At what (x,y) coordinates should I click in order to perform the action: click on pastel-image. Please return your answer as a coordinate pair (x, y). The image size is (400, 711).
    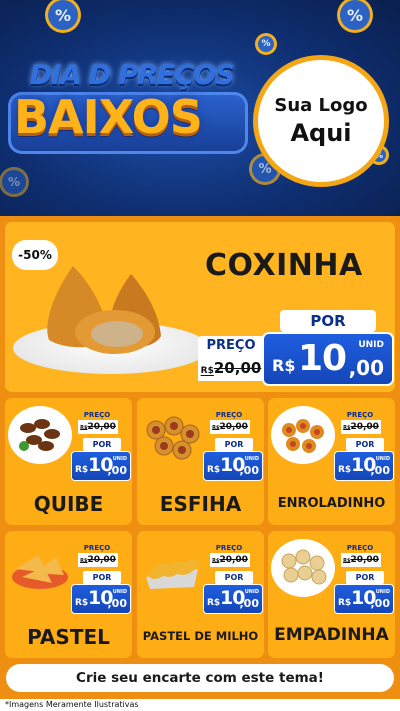
    Looking at the image, I should click on (40, 568).